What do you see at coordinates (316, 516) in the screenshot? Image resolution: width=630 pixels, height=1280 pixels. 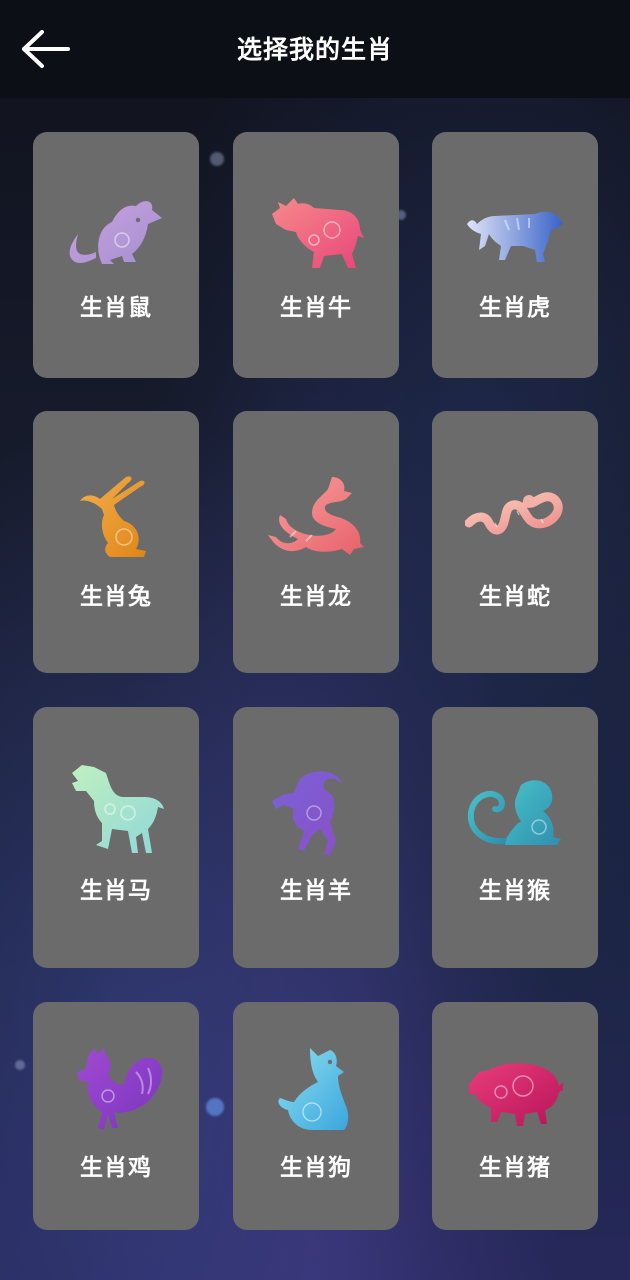 I see `dragon-icon` at bounding box center [316, 516].